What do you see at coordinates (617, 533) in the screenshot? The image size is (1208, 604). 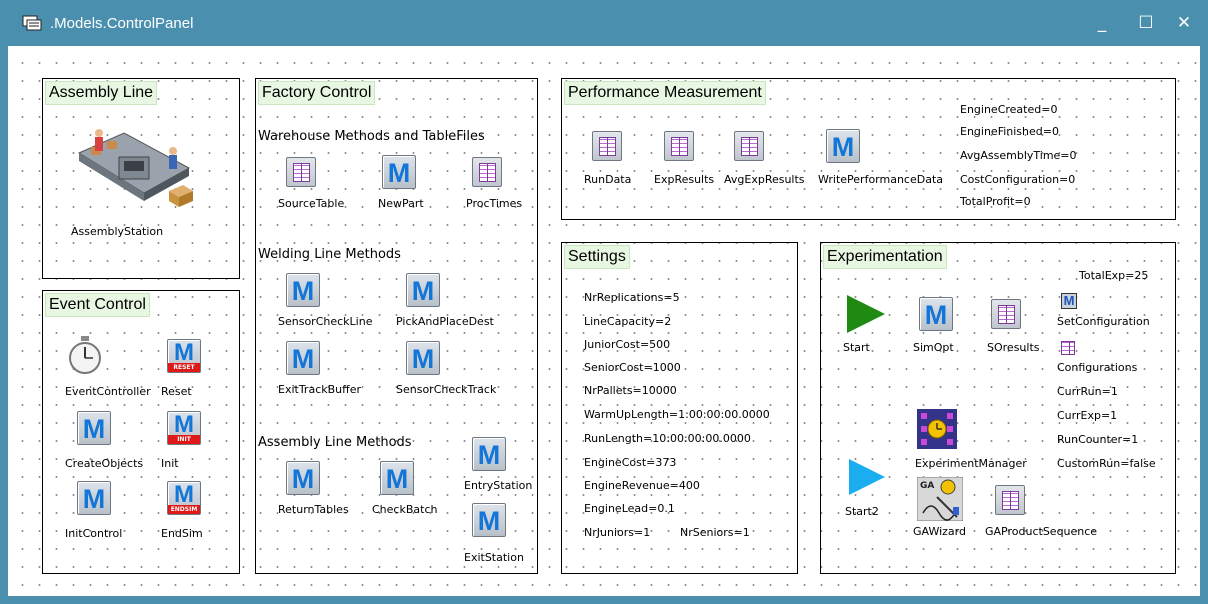 I see `nr-juniors-value: NrJuniors=1` at bounding box center [617, 533].